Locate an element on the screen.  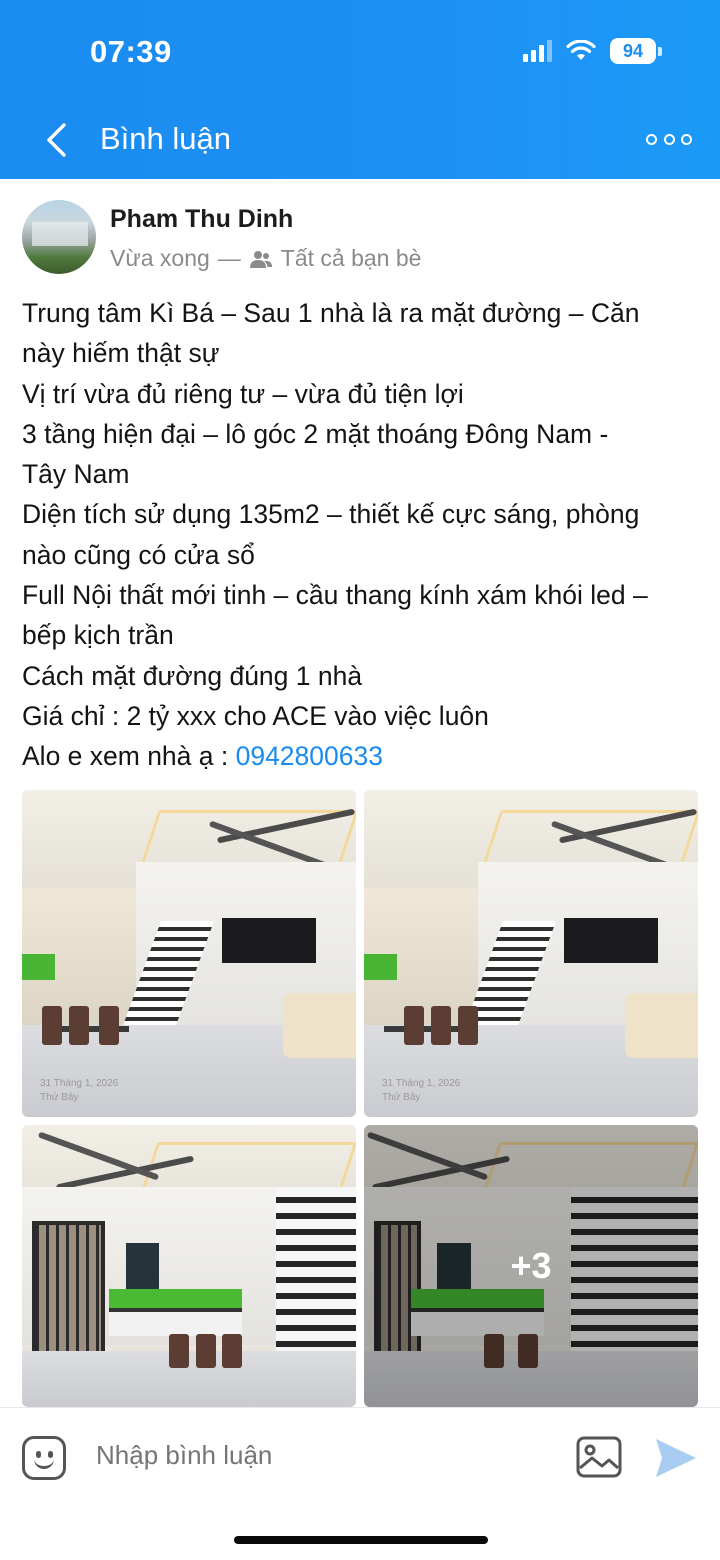
author-name: Pham Thu Dinh is located at coordinates (201, 219).